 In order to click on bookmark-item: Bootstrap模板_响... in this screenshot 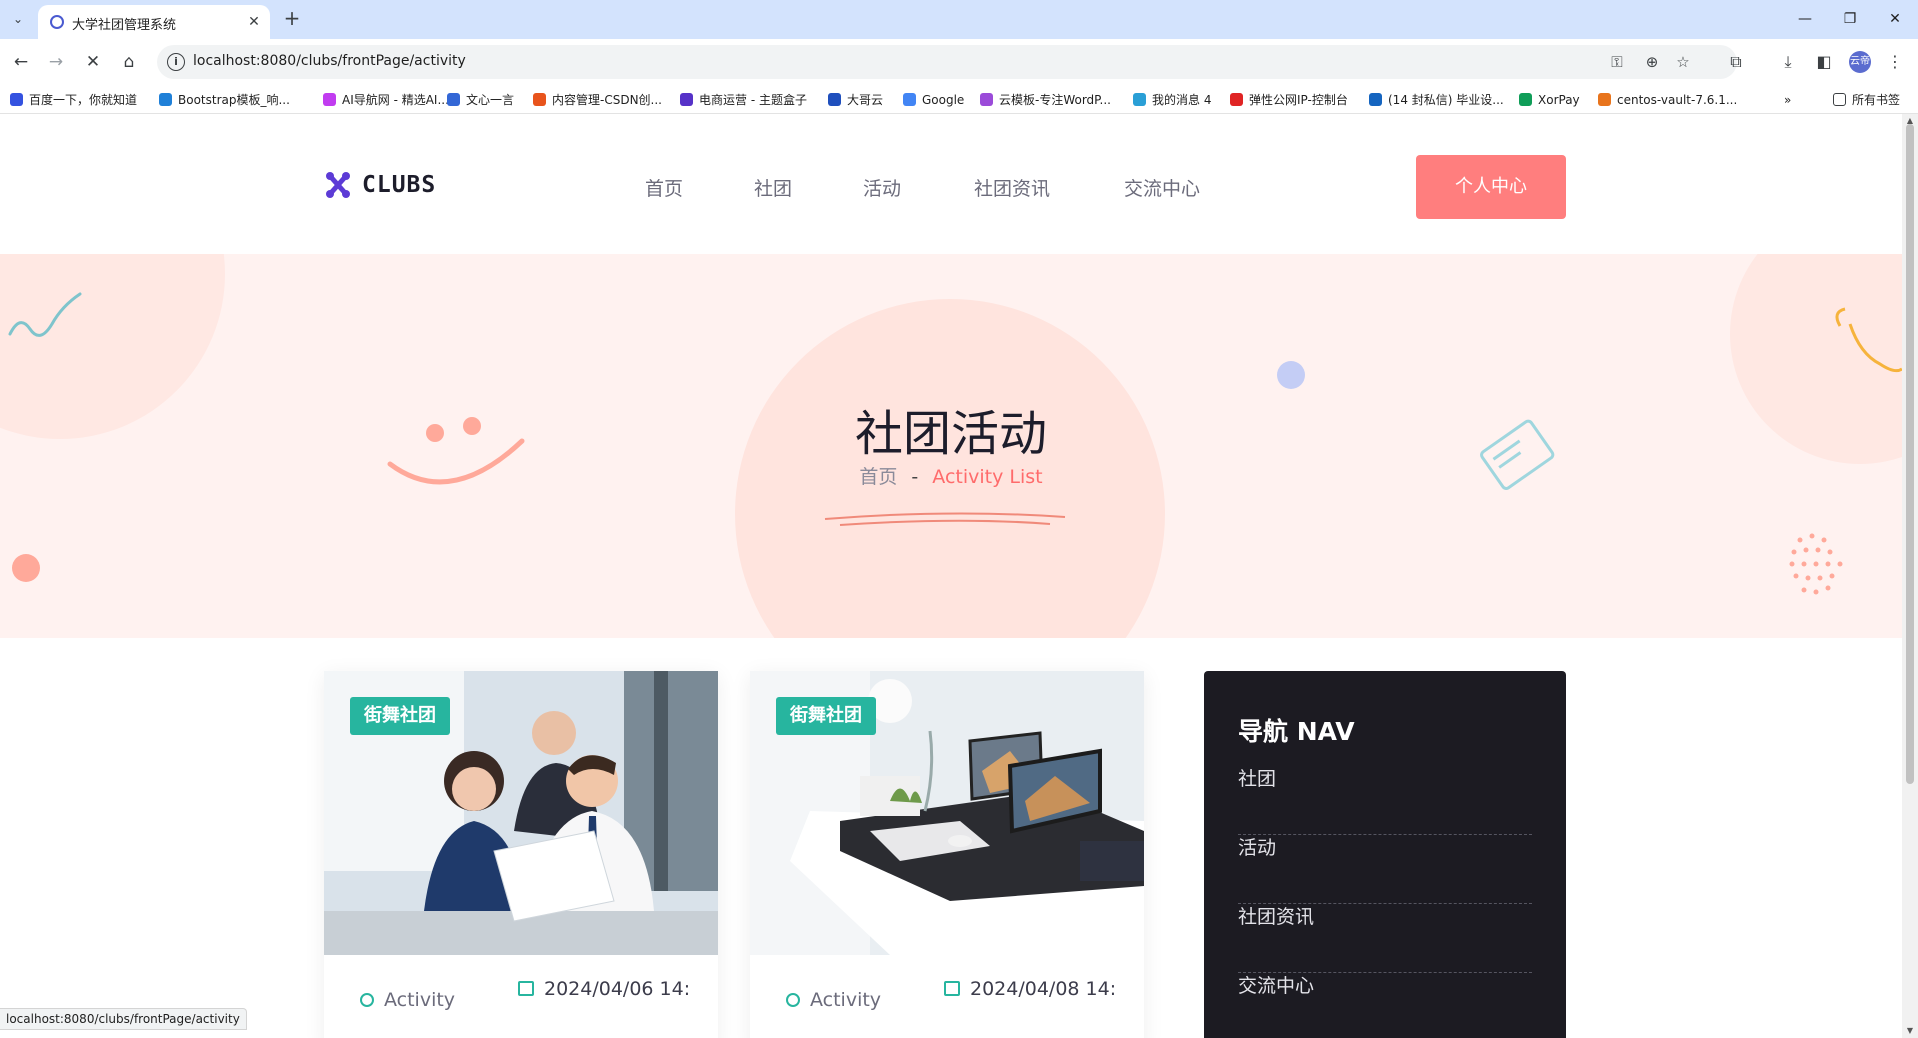, I will do `click(224, 100)`.